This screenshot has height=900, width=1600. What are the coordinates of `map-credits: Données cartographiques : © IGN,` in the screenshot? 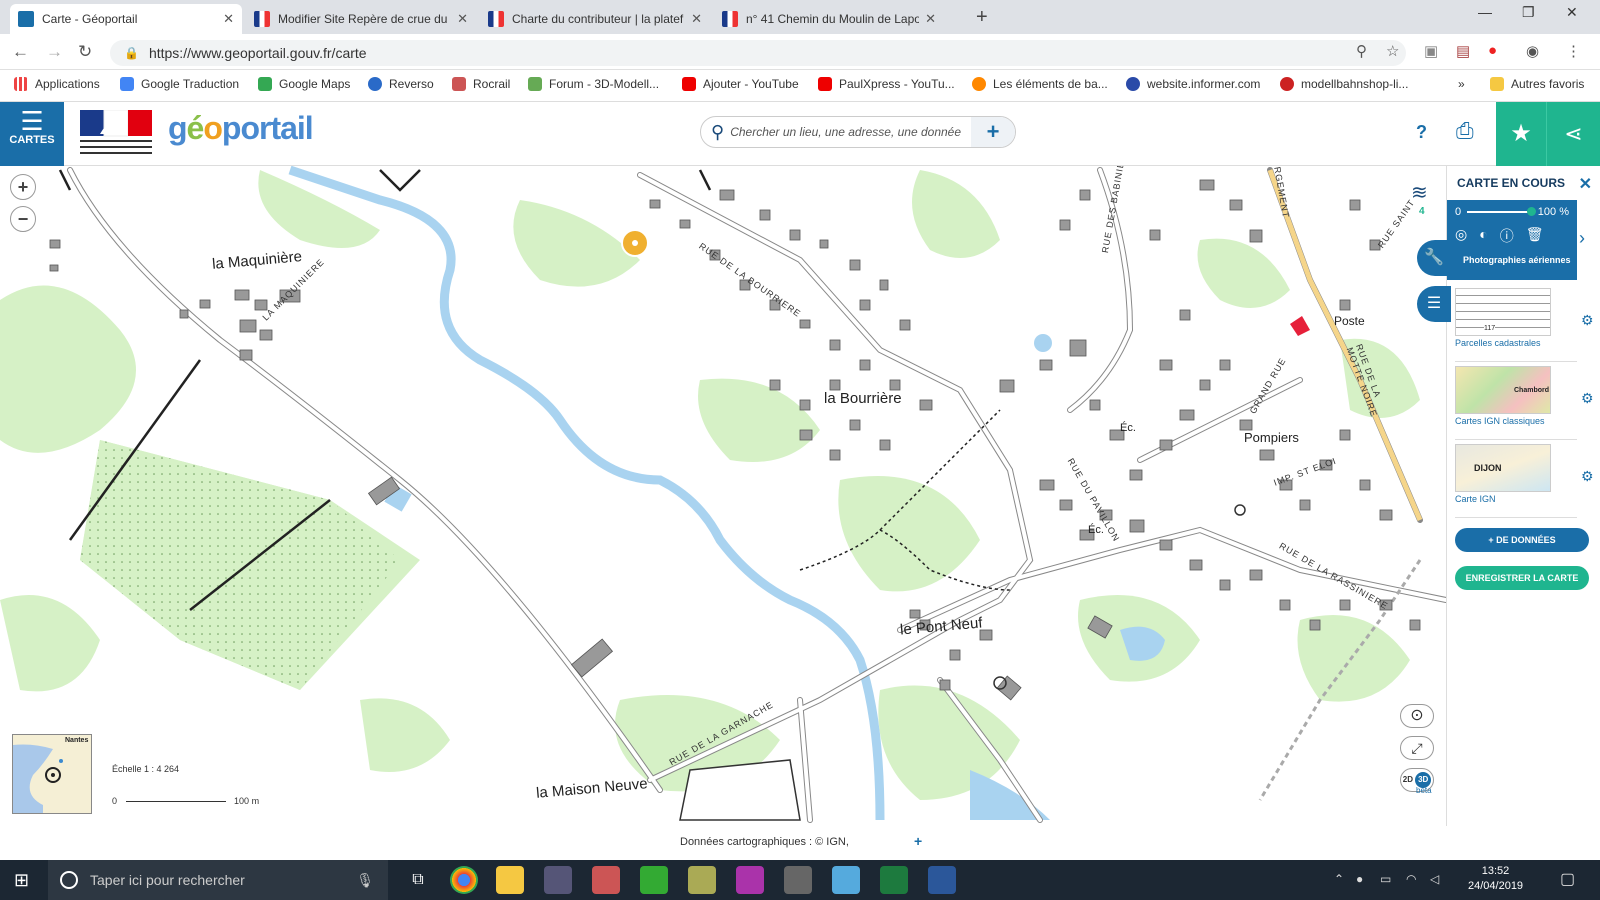 It's located at (764, 842).